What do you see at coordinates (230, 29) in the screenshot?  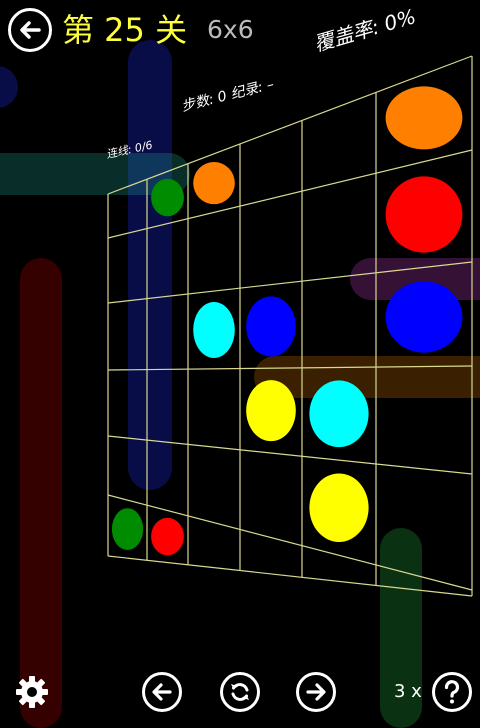 I see `grid-size-label: 6x6` at bounding box center [230, 29].